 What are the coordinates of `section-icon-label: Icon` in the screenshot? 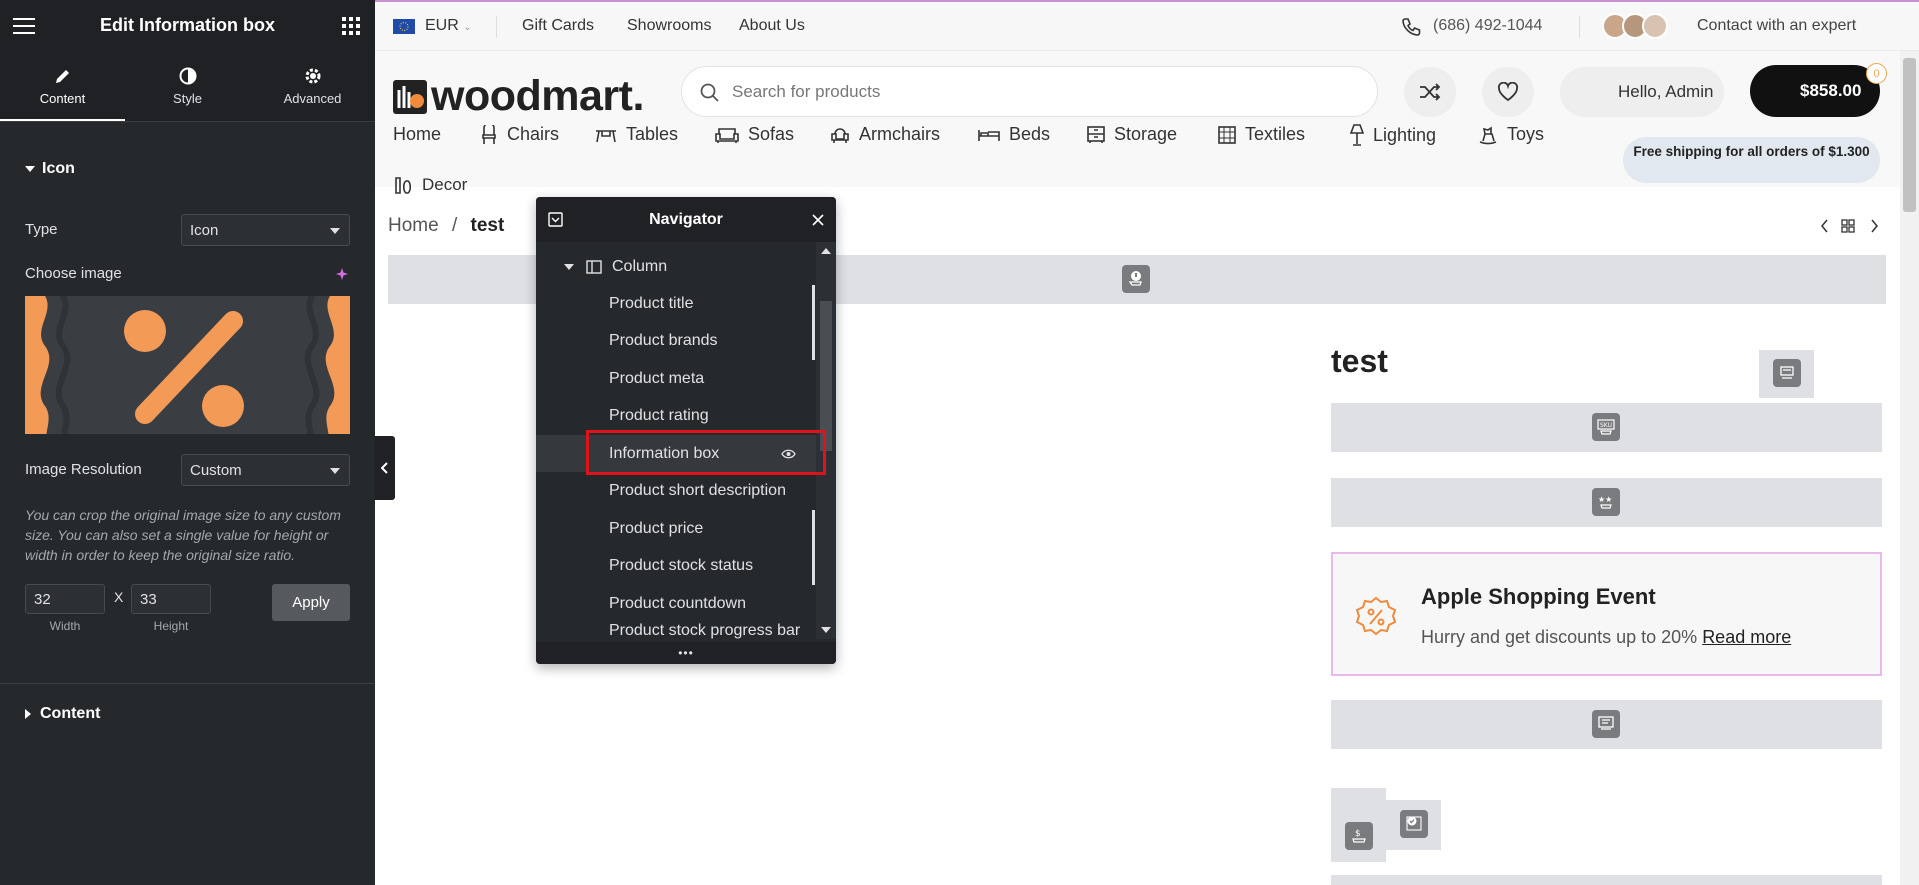 It's located at (58, 168).